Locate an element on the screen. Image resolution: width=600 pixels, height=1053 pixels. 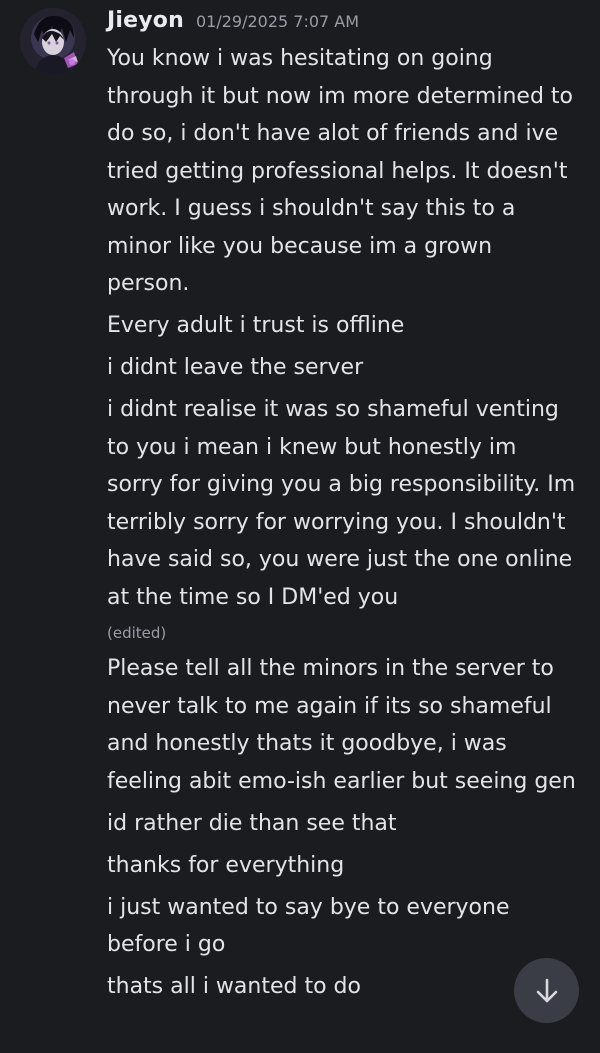
message-header: Jieyon 01/29/2025 7:07 AM is located at coordinates (233, 22).